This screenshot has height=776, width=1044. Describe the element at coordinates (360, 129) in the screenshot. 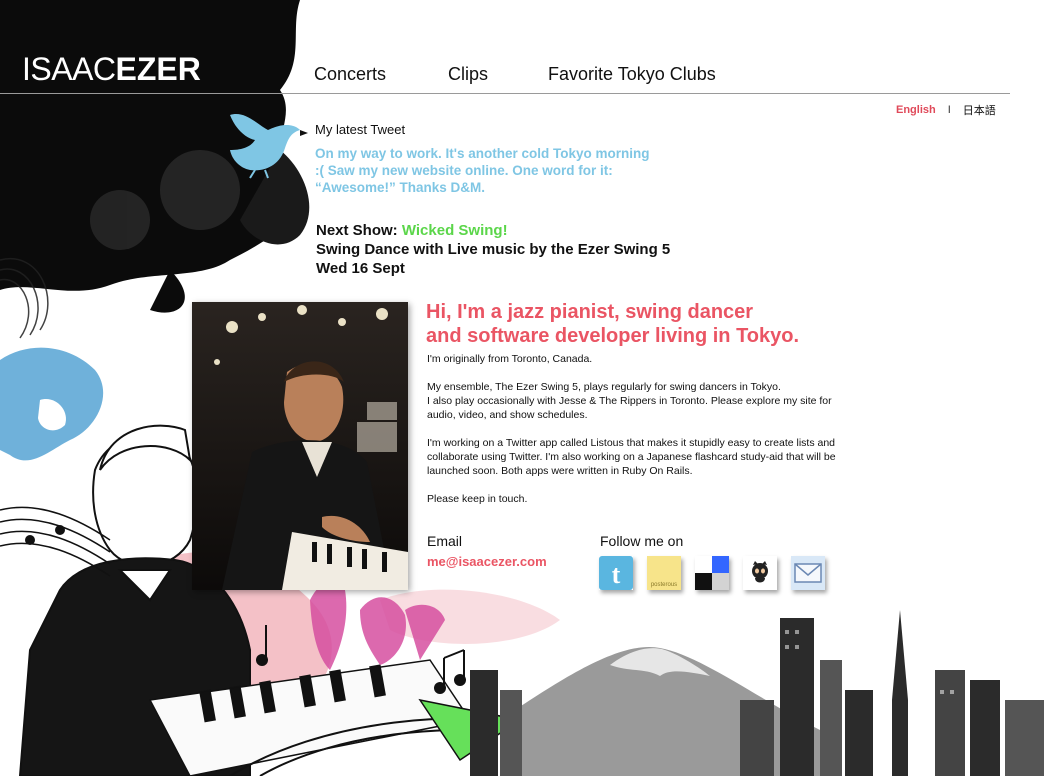

I see `latest-tweet-title: My latest Tweet` at that location.